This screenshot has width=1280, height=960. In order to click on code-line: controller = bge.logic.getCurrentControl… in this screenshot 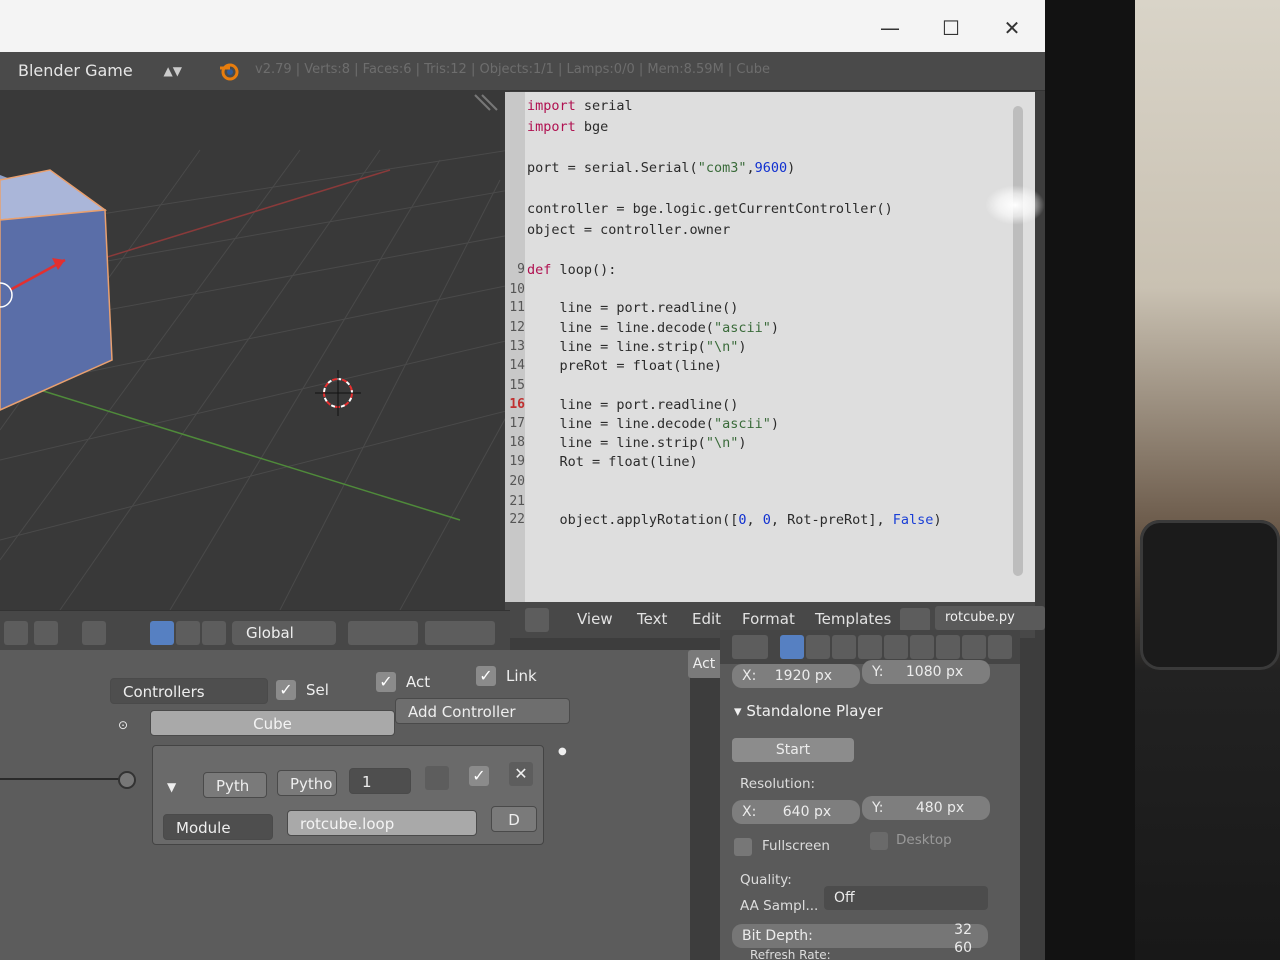, I will do `click(710, 209)`.